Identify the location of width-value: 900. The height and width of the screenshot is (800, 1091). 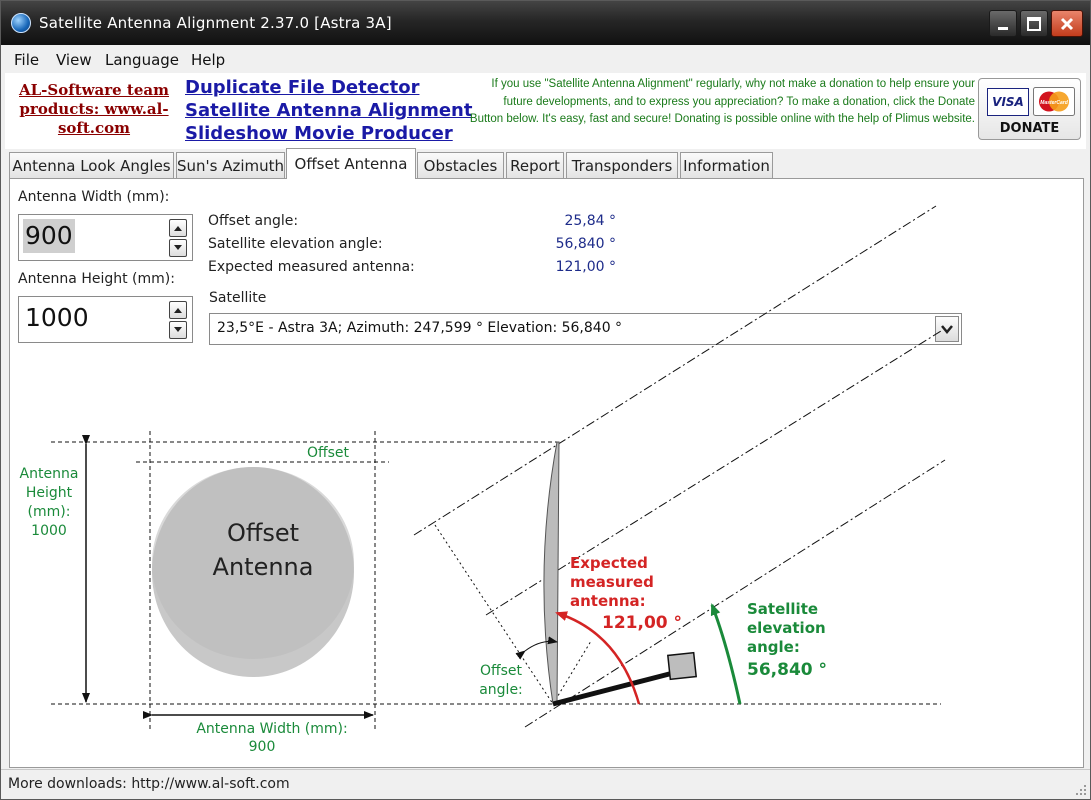
(262, 747).